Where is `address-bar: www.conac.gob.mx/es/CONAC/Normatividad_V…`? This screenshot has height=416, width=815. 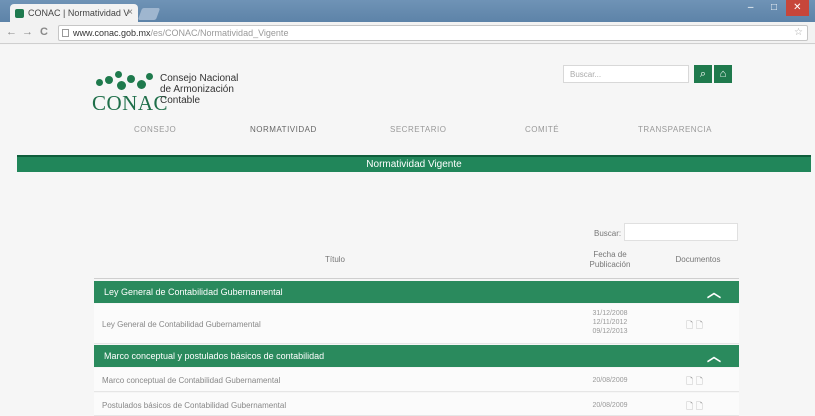 address-bar: www.conac.gob.mx/es/CONAC/Normatividad_V… is located at coordinates (433, 33).